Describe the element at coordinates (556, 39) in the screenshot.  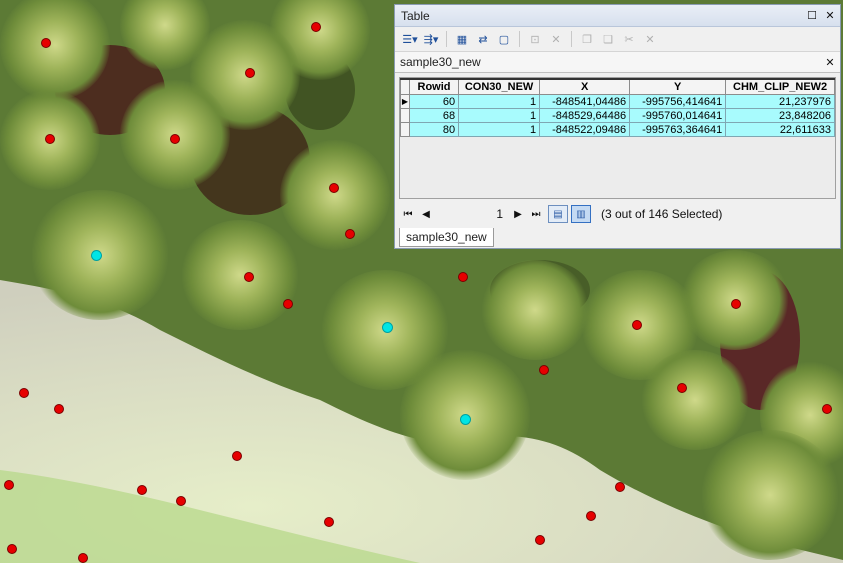
I see `delete-selected-icon: ✕` at that location.